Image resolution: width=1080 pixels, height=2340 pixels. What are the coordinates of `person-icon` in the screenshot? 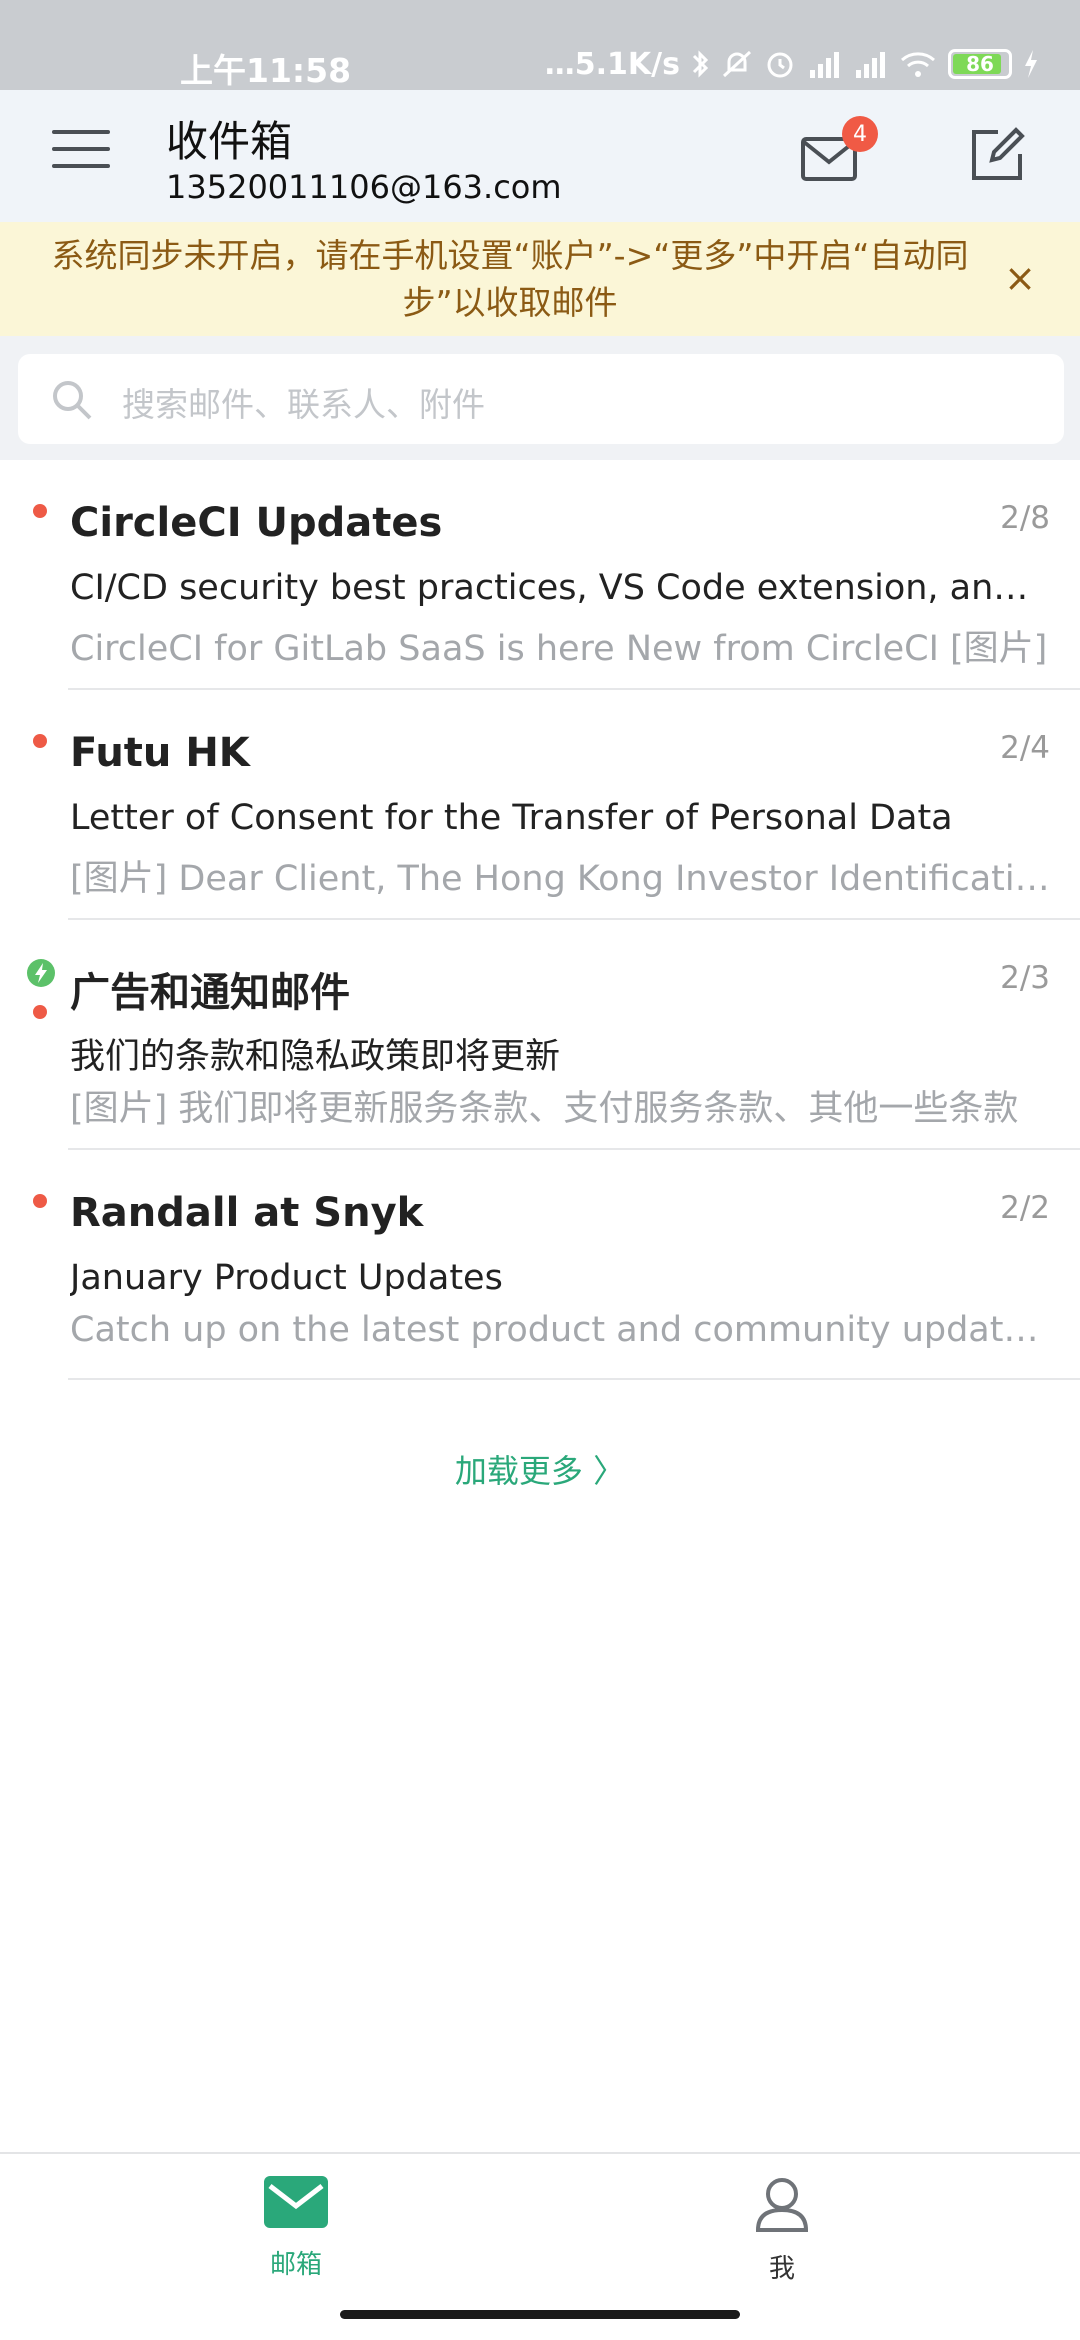 It's located at (782, 2205).